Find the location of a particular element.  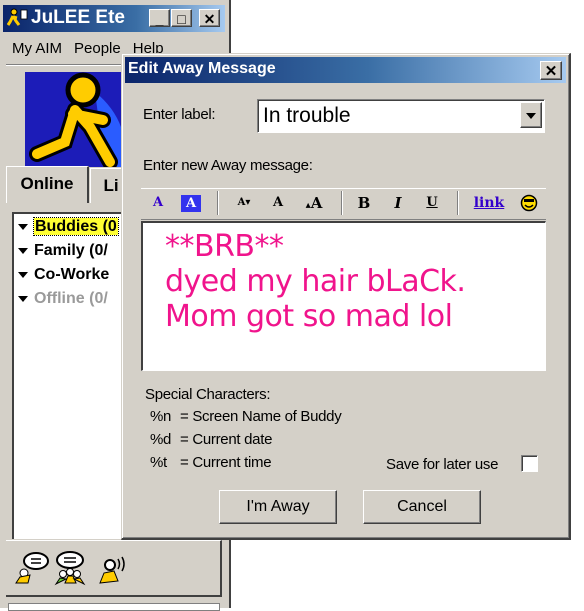

message-line: **BRB** is located at coordinates (224, 246).